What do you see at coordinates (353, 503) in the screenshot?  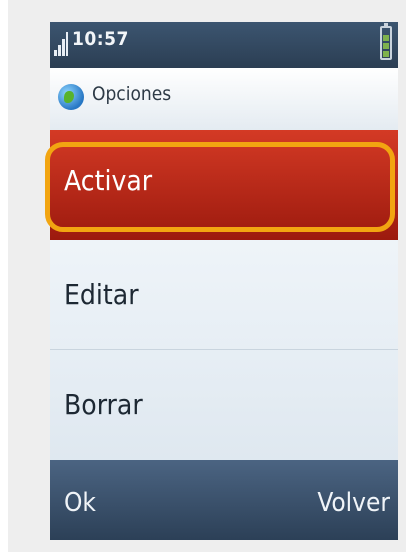 I see `back-softkey: Volver` at bounding box center [353, 503].